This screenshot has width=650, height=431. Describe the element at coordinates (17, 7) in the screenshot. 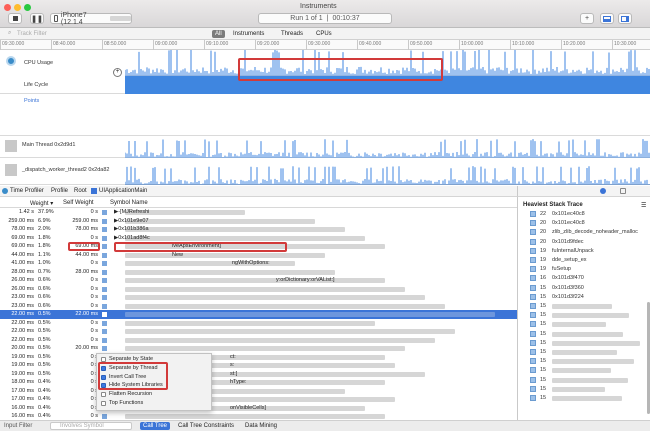

I see `minimize-window-button` at that location.